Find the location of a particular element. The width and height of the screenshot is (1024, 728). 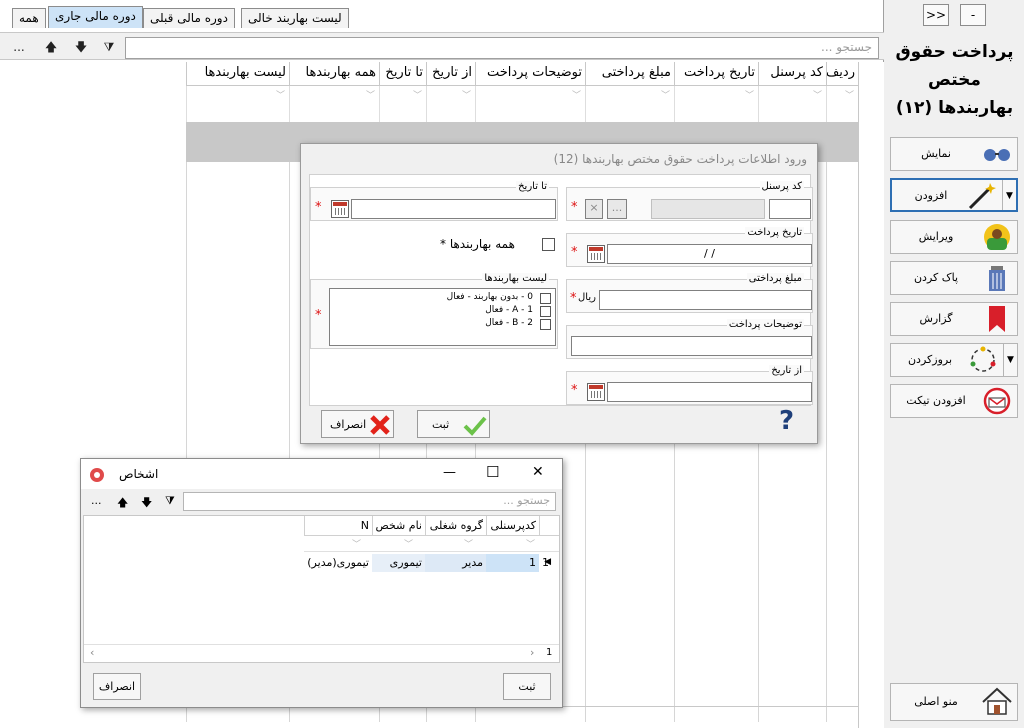

tab-current-fiscal-period: دوره مالی جاری is located at coordinates (95, 17).